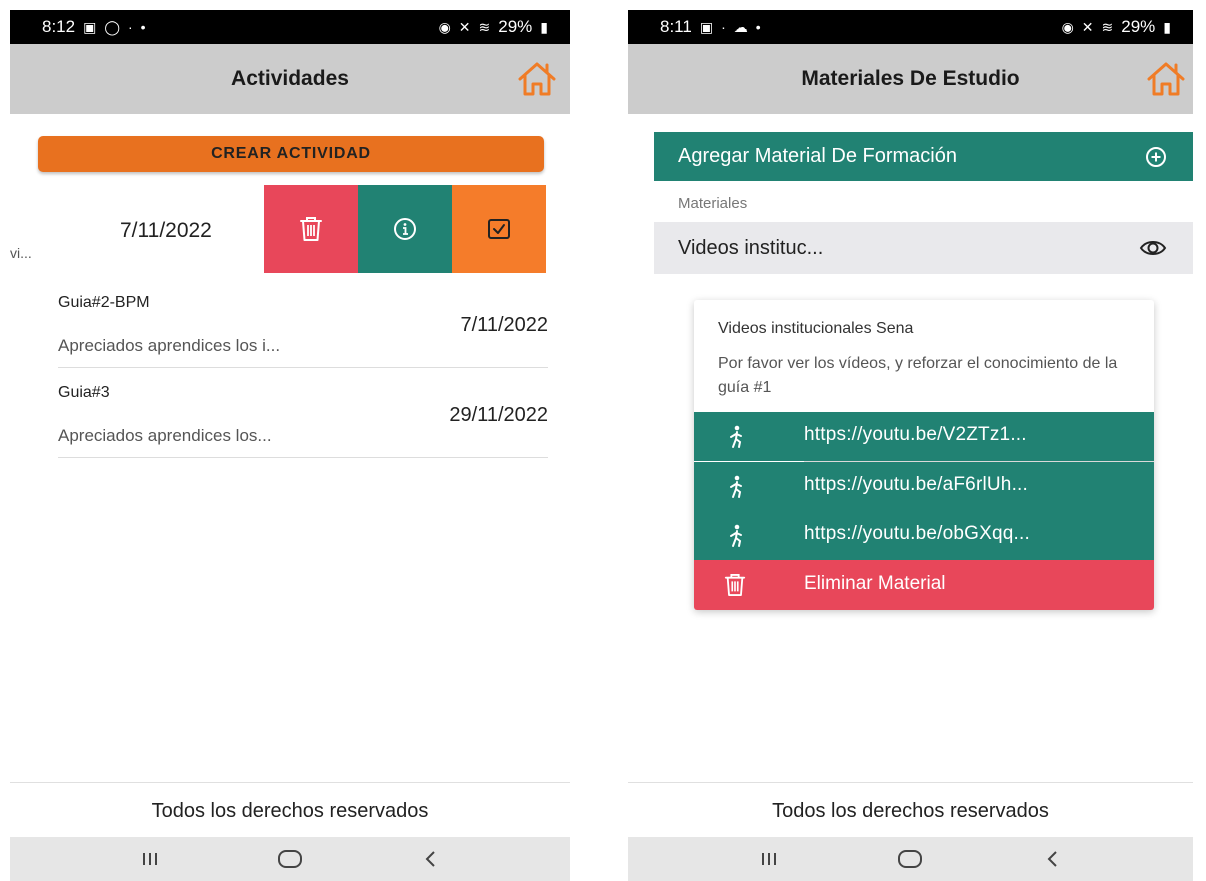 This screenshot has width=1206, height=881. What do you see at coordinates (104, 302) in the screenshot?
I see `activity-name: Guia#2-BPM` at bounding box center [104, 302].